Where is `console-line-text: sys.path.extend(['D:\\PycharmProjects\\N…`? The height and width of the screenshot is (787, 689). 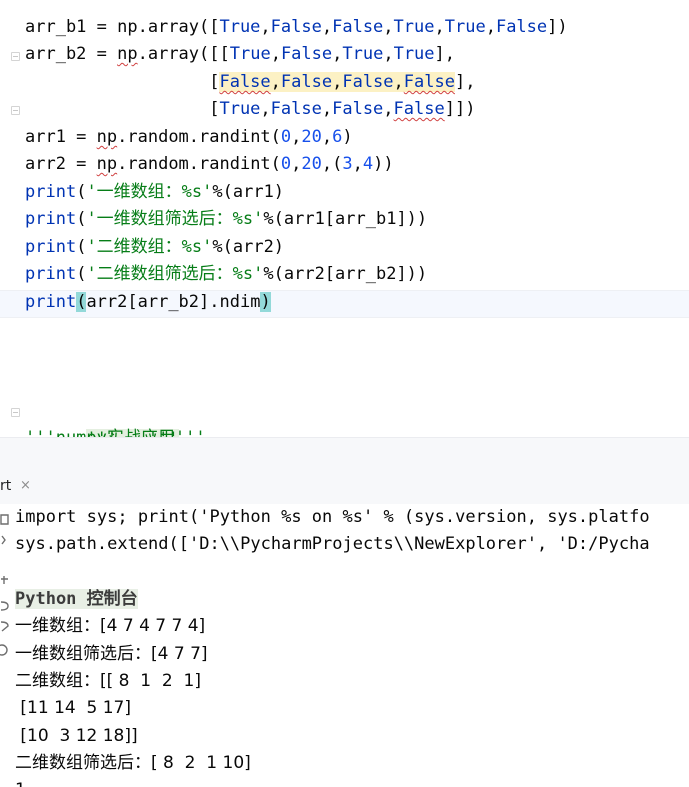
console-line-text: sys.path.extend(['D:\\PycharmProjects\\N… is located at coordinates (332, 544).